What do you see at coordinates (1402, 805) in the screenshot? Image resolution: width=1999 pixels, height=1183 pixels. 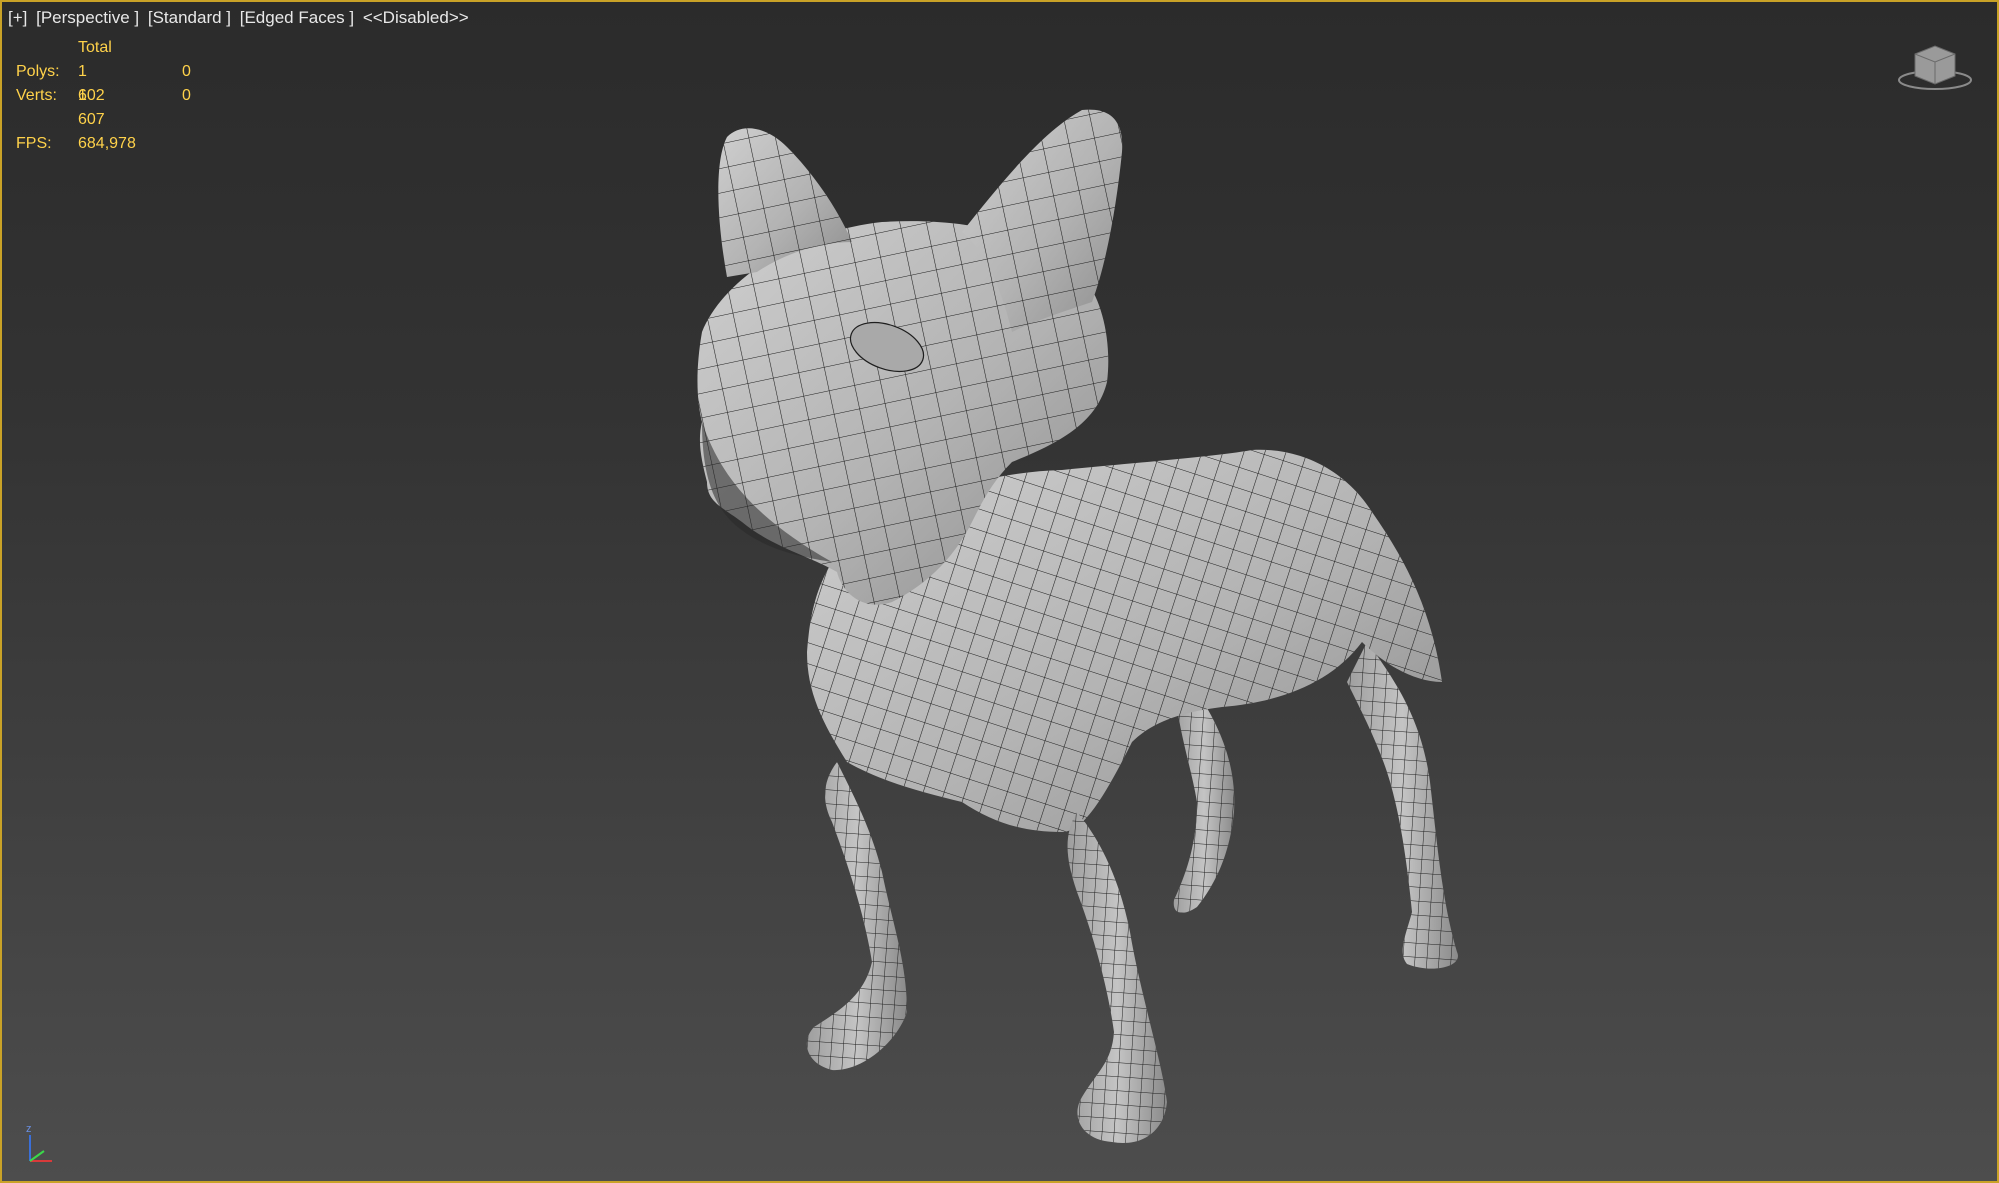 I see `dog-back-near-leg` at bounding box center [1402, 805].